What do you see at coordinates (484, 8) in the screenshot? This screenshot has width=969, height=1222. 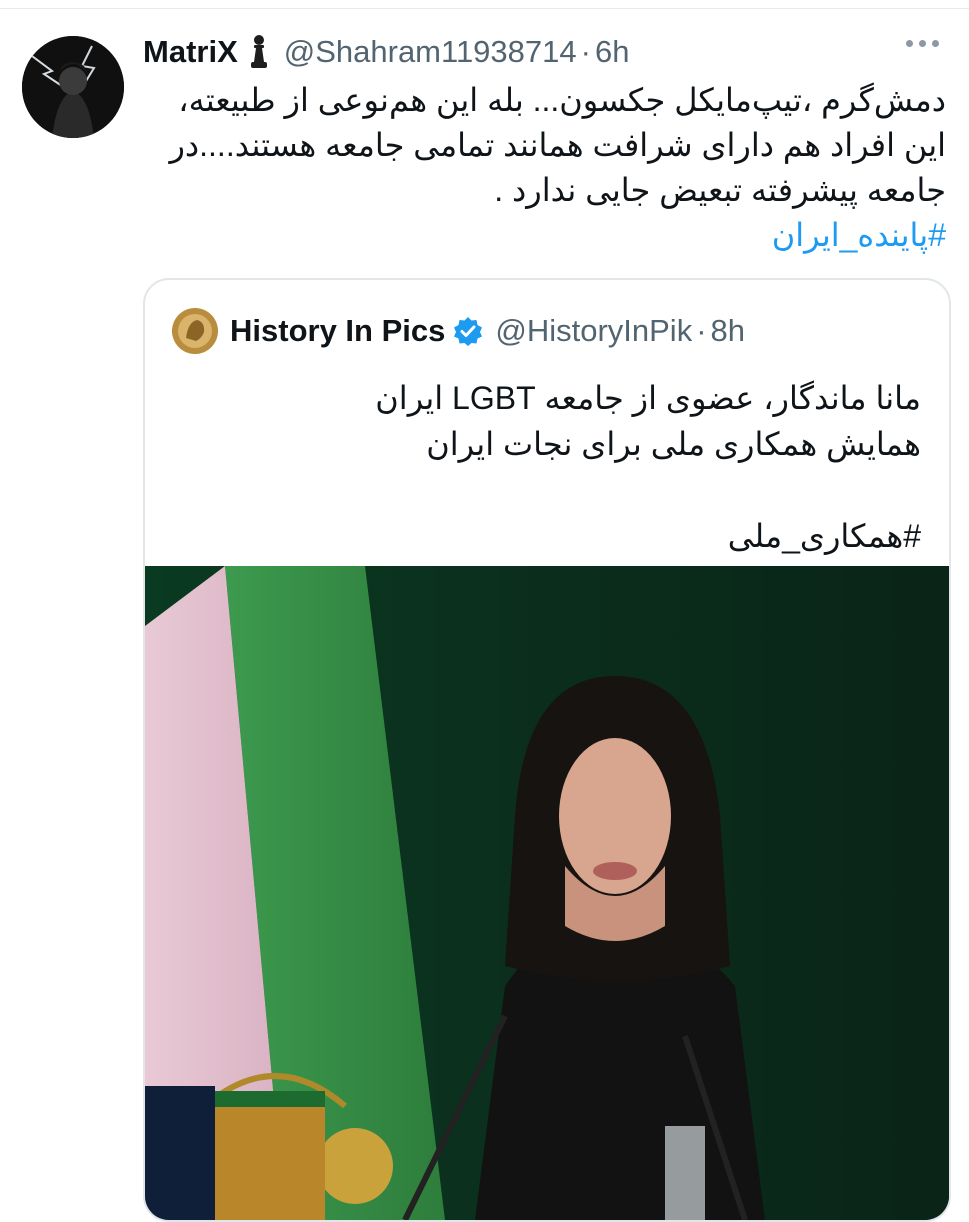 I see `top-divider` at bounding box center [484, 8].